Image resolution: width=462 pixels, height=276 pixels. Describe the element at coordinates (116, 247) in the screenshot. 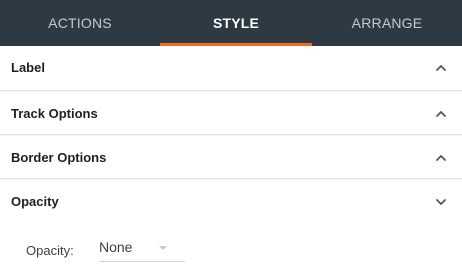

I see `opacity-select-value: None` at that location.